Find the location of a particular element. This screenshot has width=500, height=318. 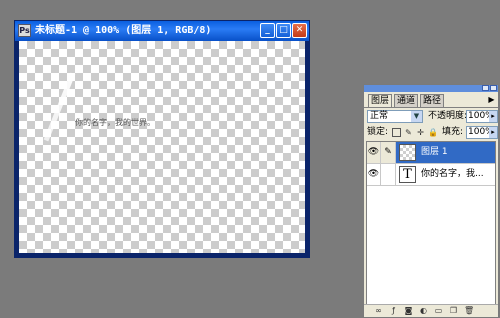

close-button: ✕ is located at coordinates (299, 30).